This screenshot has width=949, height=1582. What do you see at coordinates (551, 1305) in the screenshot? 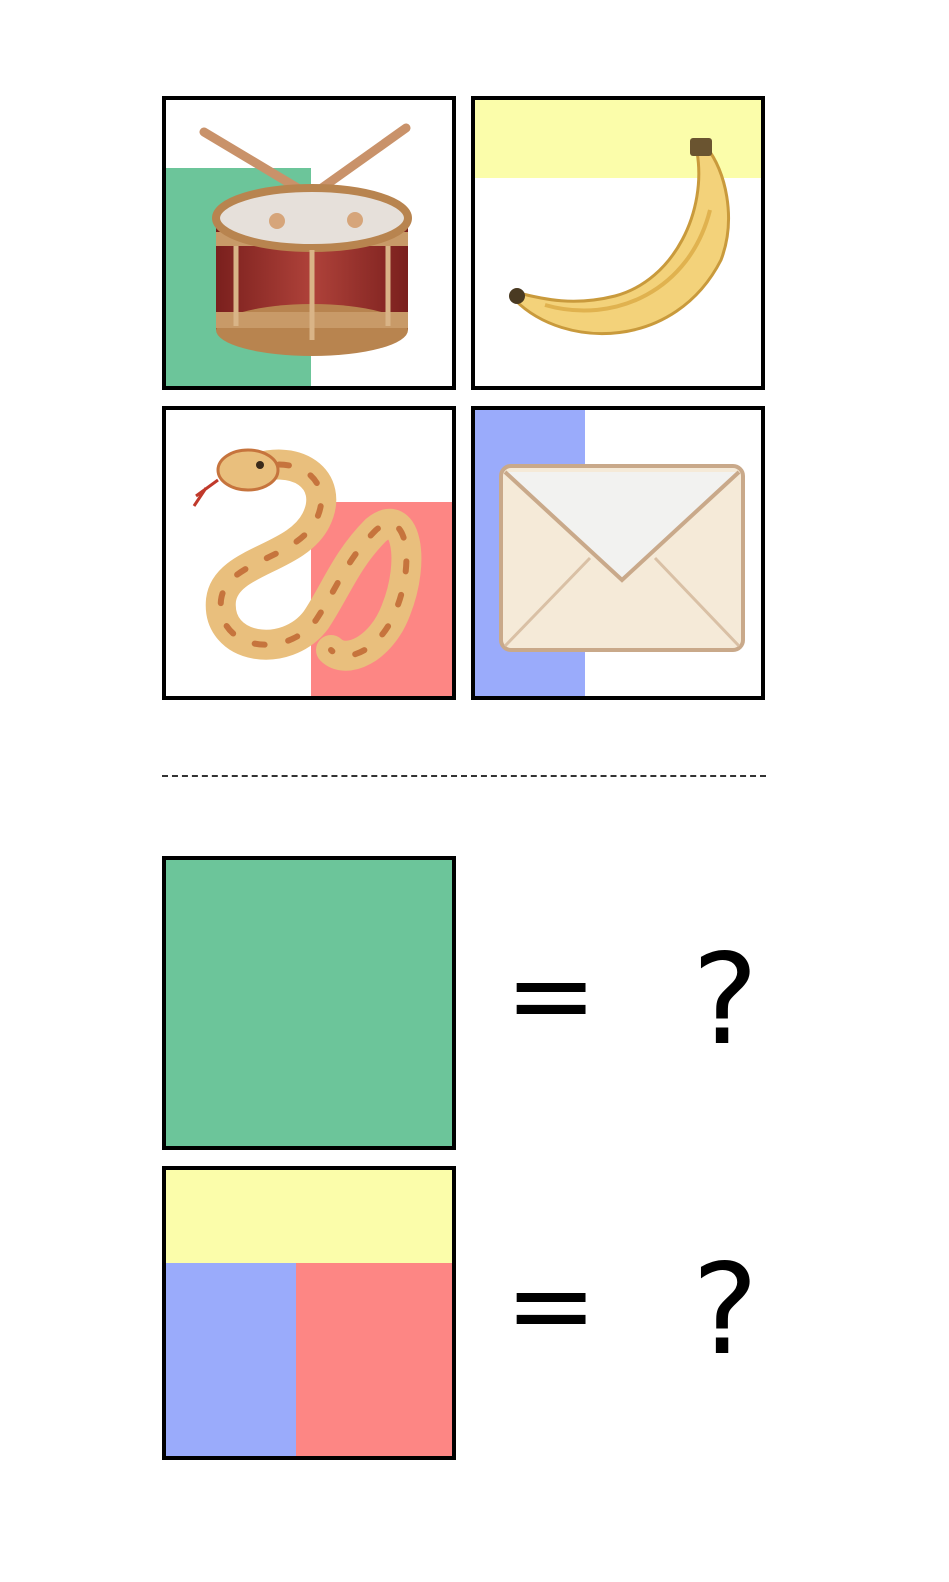
I see `equation-2-equals: =` at bounding box center [551, 1305].